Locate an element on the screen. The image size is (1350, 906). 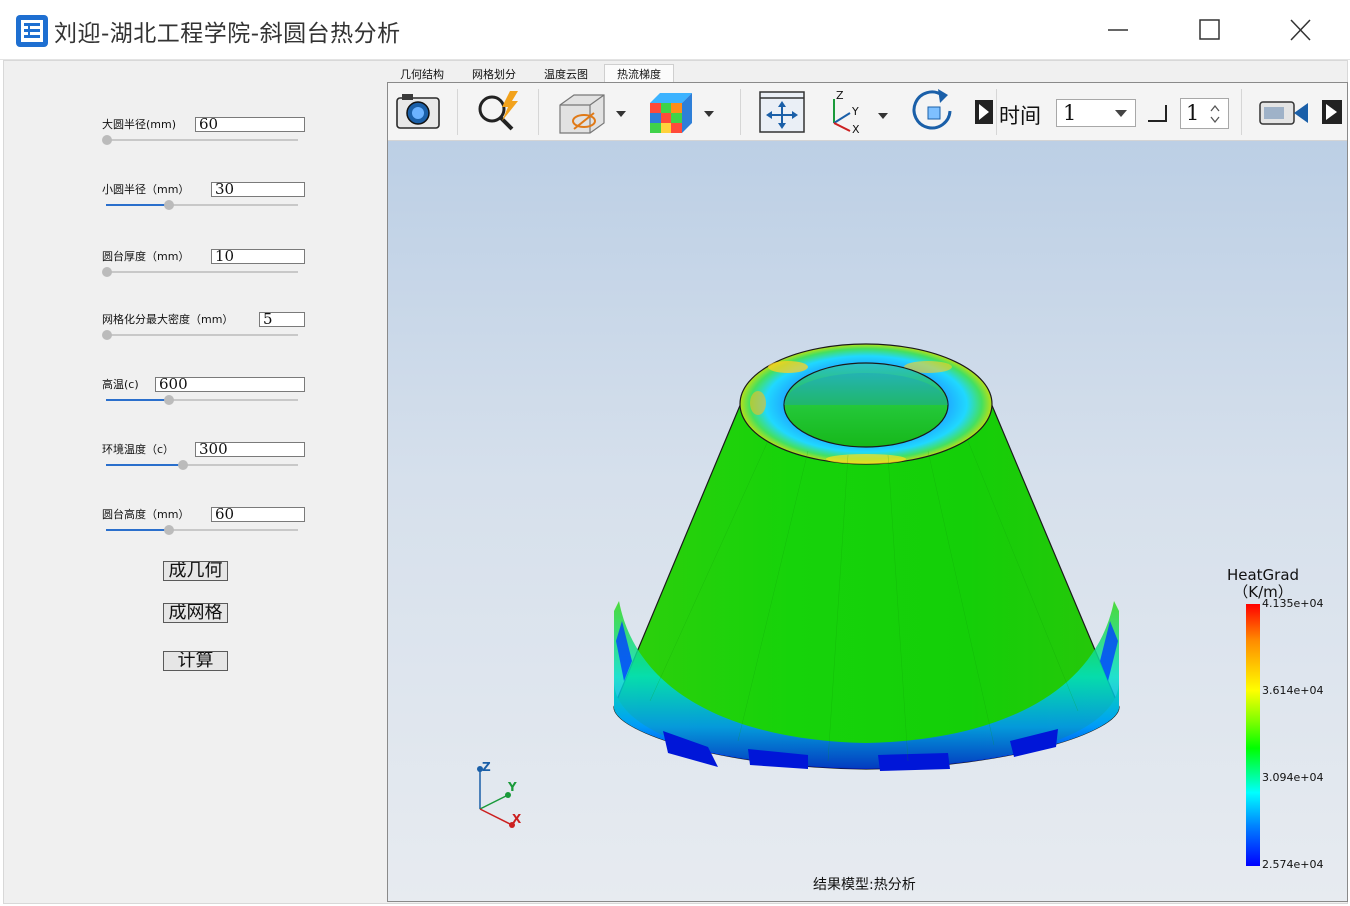
fit-view-icon is located at coordinates (782, 112).